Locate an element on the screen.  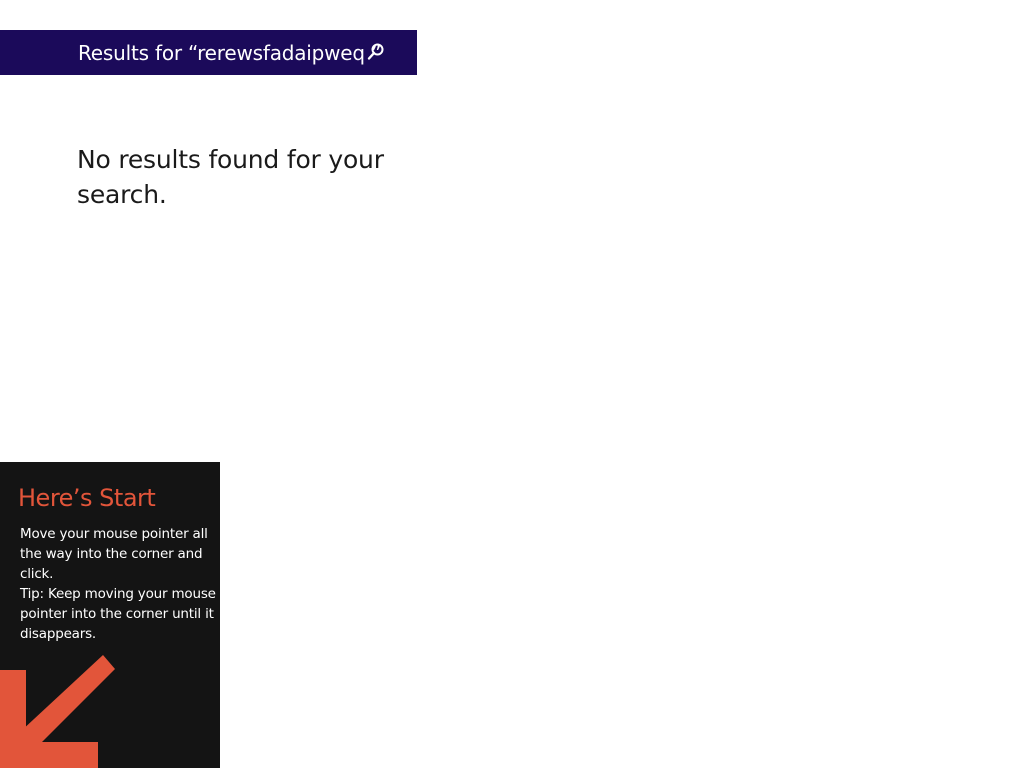
start-tip-title: Here’s Start is located at coordinates (87, 498).